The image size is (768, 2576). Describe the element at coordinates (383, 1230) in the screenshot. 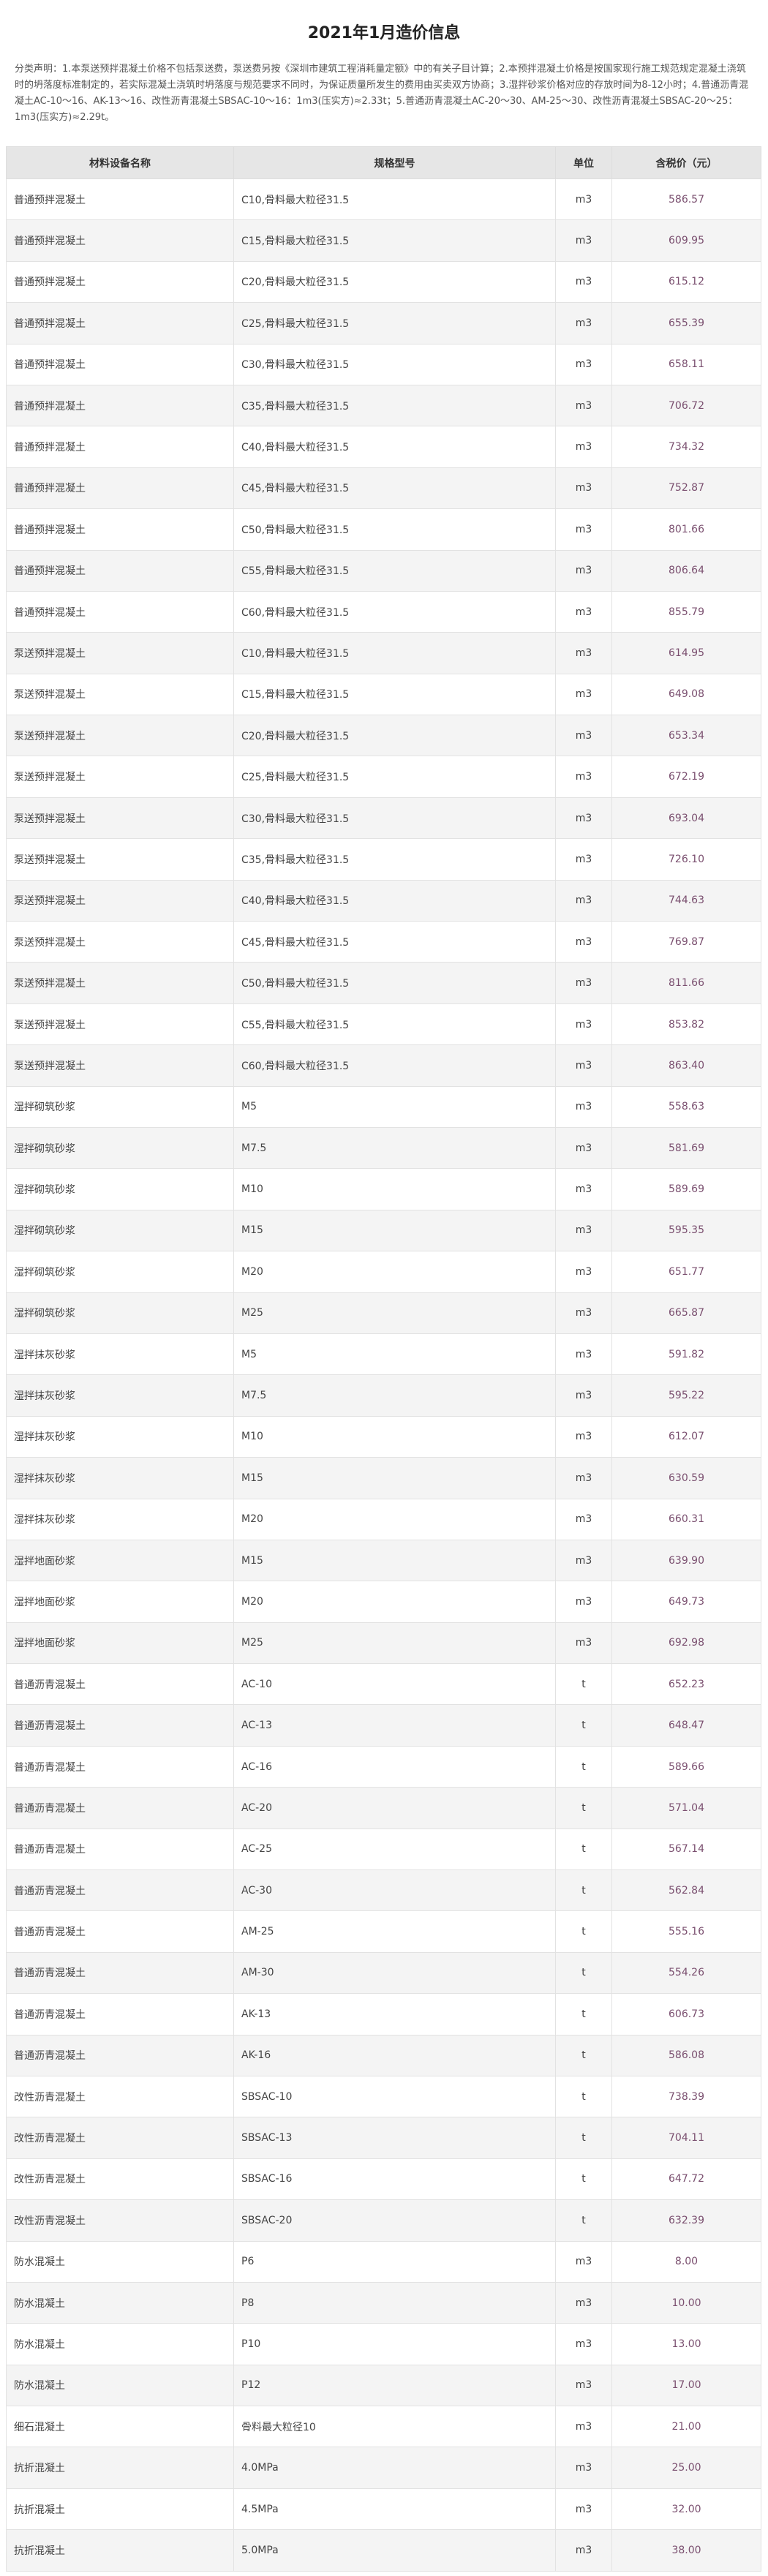

I see `table-row: 湿拌砌筑砂浆 M15 m3 595.35` at that location.